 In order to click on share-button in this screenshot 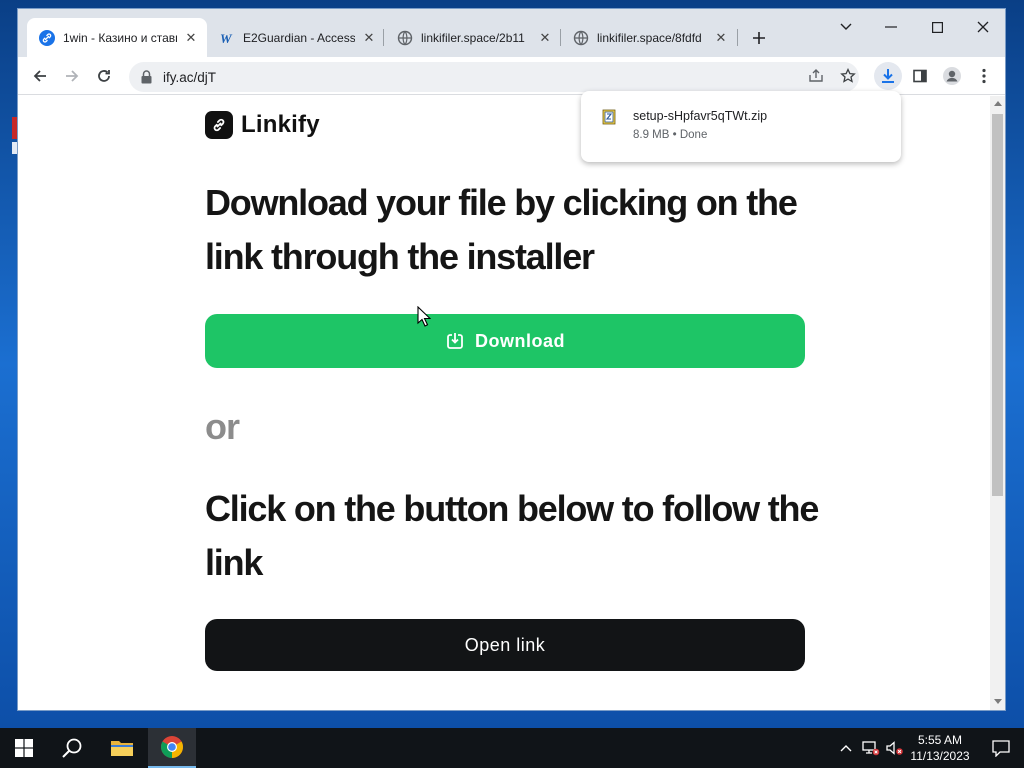, I will do `click(816, 76)`.